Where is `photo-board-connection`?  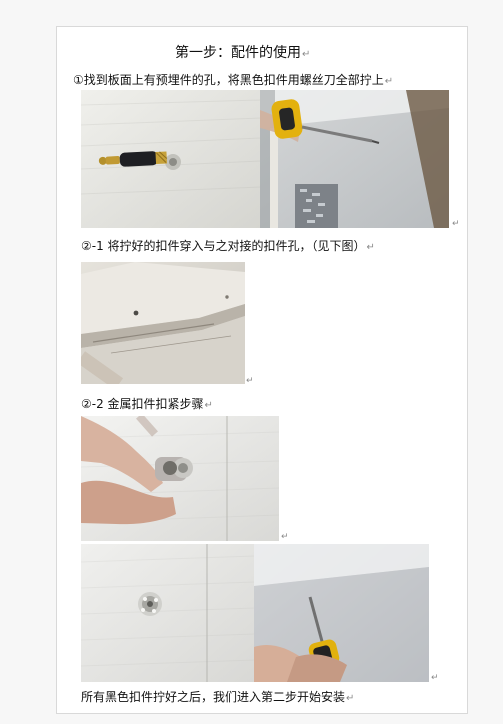 photo-board-connection is located at coordinates (163, 323).